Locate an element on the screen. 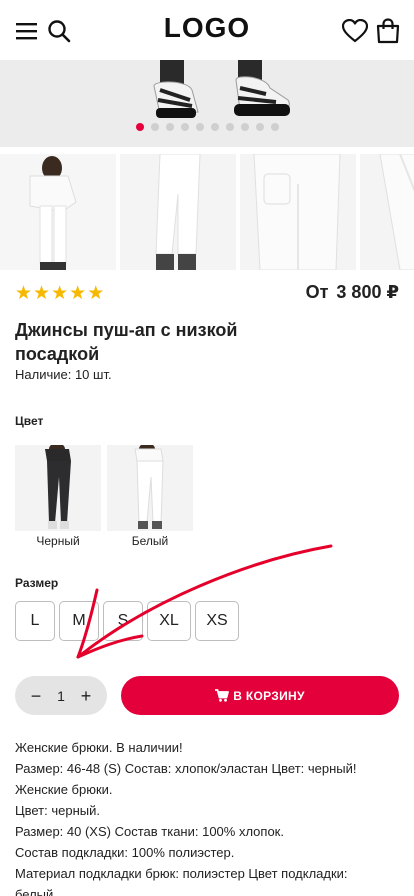 The image size is (414, 896). size-option-xl: XL is located at coordinates (169, 621).